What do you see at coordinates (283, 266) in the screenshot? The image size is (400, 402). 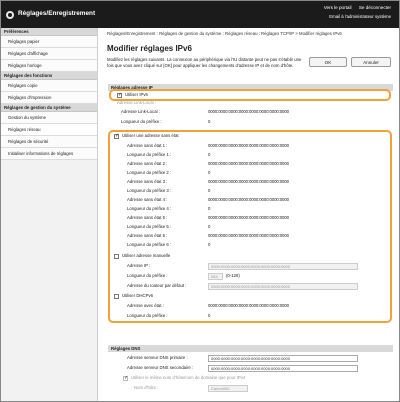 I see `manual-ip-input: 0000:0000:0000:0000:0000:0000:0000:0000` at bounding box center [283, 266].